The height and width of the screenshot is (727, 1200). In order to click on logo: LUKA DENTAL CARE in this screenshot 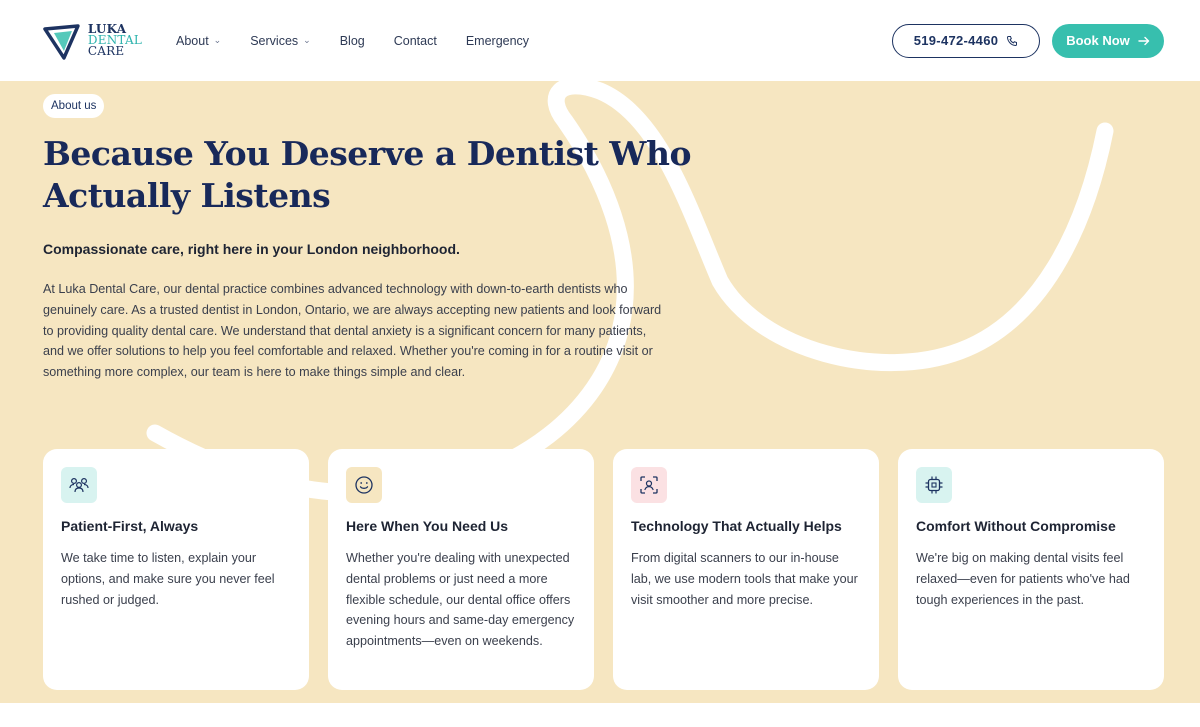, I will do `click(92, 41)`.